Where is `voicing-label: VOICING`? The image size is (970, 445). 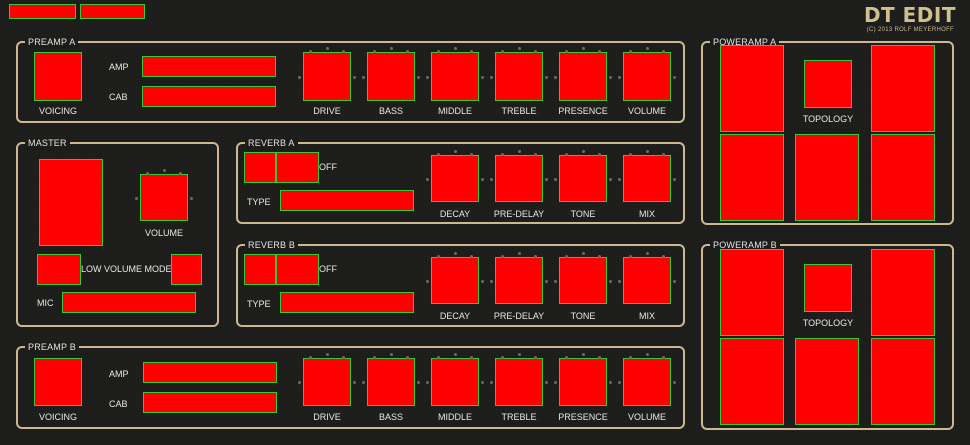
voicing-label: VOICING is located at coordinates (57, 111).